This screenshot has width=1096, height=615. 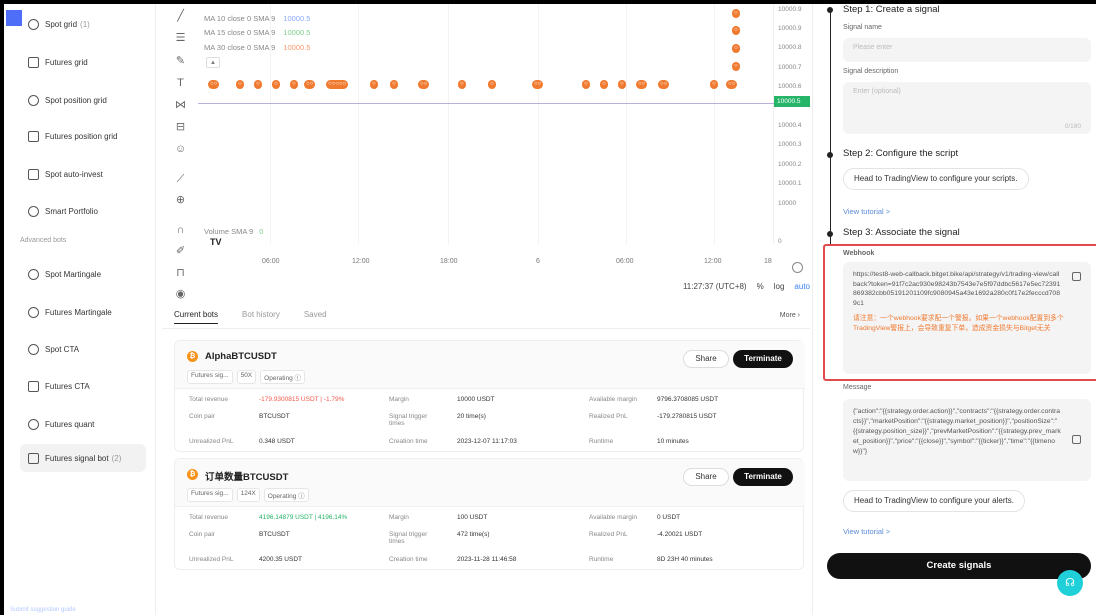 What do you see at coordinates (180, 273) in the screenshot?
I see `lock-icon: ⊓` at bounding box center [180, 273].